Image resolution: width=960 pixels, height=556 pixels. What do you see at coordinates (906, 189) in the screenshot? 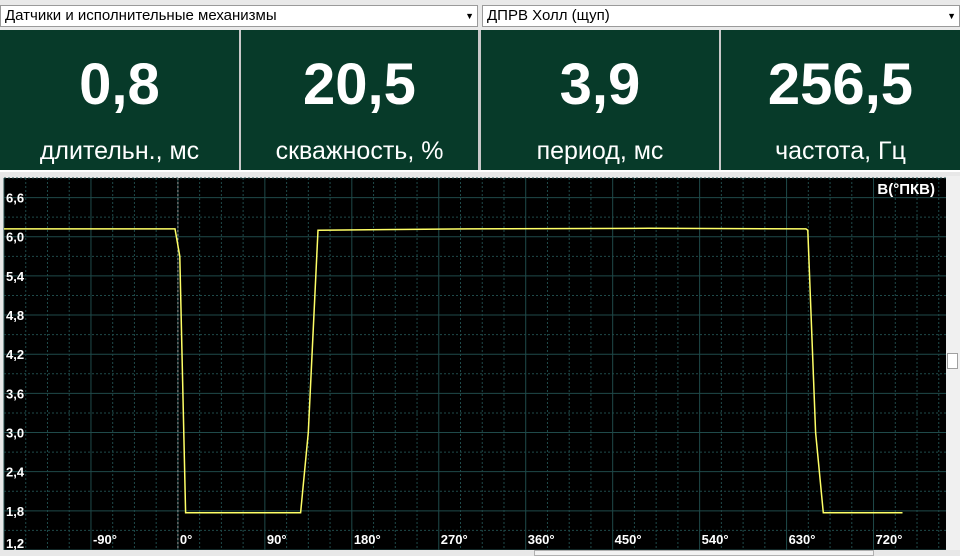
I see `chart-title: В(°ПКВ)` at bounding box center [906, 189].